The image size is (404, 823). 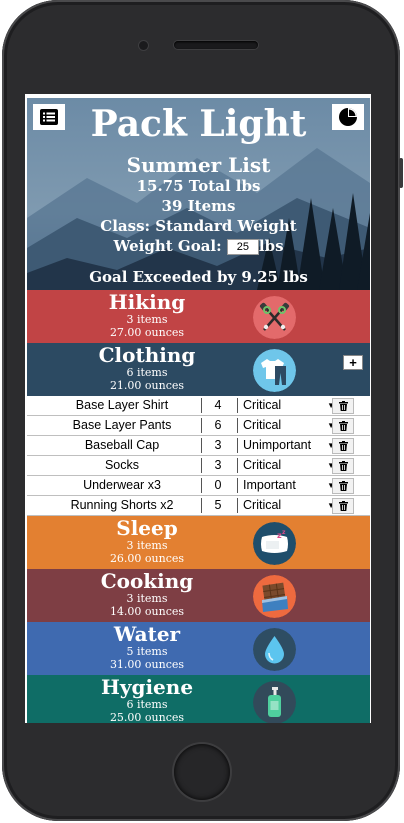 I want to click on chocolate-icon, so click(x=274, y=596).